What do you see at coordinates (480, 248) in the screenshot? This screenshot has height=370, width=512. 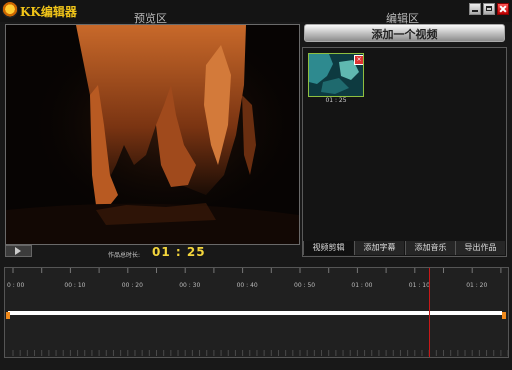 I see `tab-export: 导出作品` at bounding box center [480, 248].